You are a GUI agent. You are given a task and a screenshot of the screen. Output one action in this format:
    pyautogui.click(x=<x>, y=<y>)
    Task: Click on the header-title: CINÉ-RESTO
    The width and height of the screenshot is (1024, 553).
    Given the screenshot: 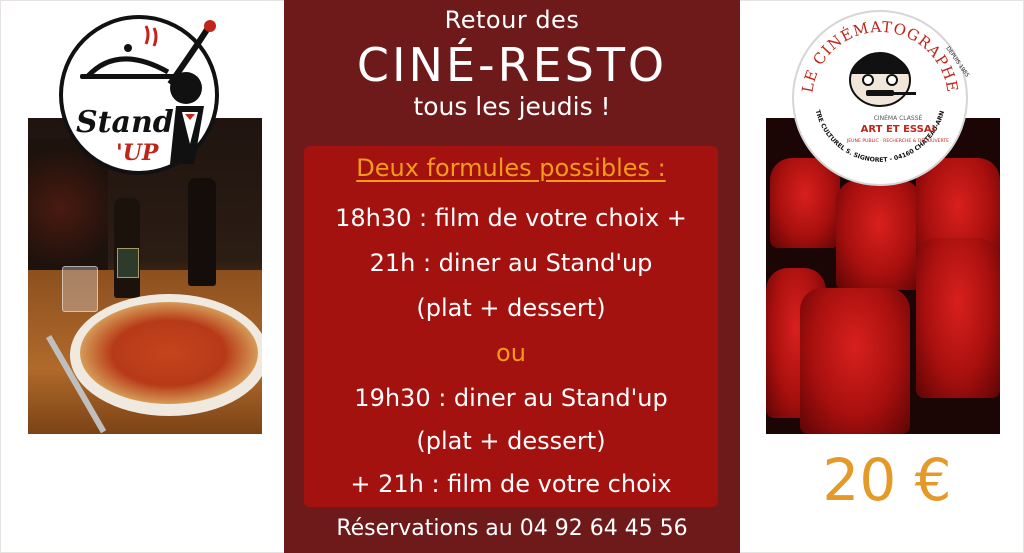 What is the action you would take?
    pyautogui.click(x=512, y=65)
    